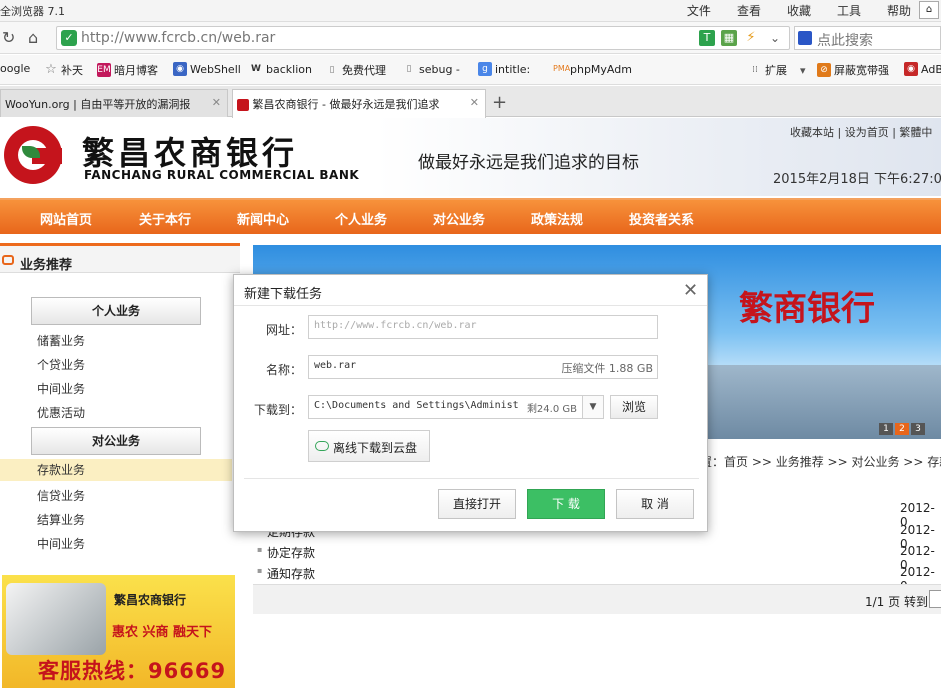 The width and height of the screenshot is (941, 698). Describe the element at coordinates (477, 504) in the screenshot. I see `open-directly-button: 直接打开` at that location.